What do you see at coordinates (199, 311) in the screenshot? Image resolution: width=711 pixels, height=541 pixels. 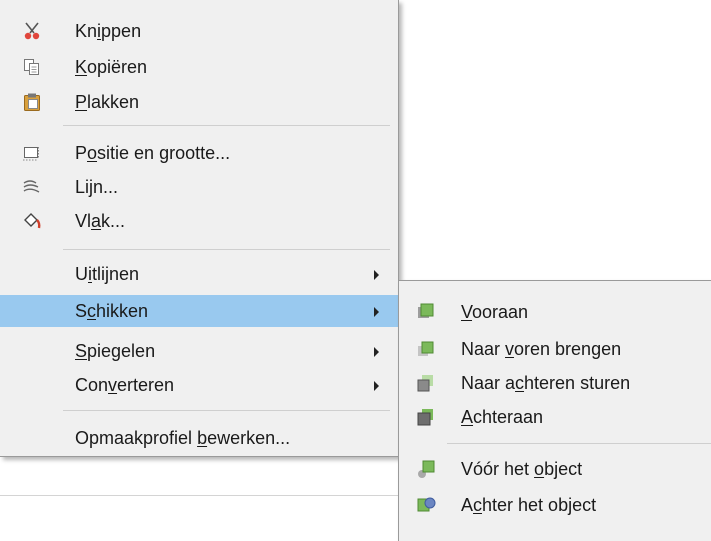 I see `menu-item-arrange: Schikken` at bounding box center [199, 311].